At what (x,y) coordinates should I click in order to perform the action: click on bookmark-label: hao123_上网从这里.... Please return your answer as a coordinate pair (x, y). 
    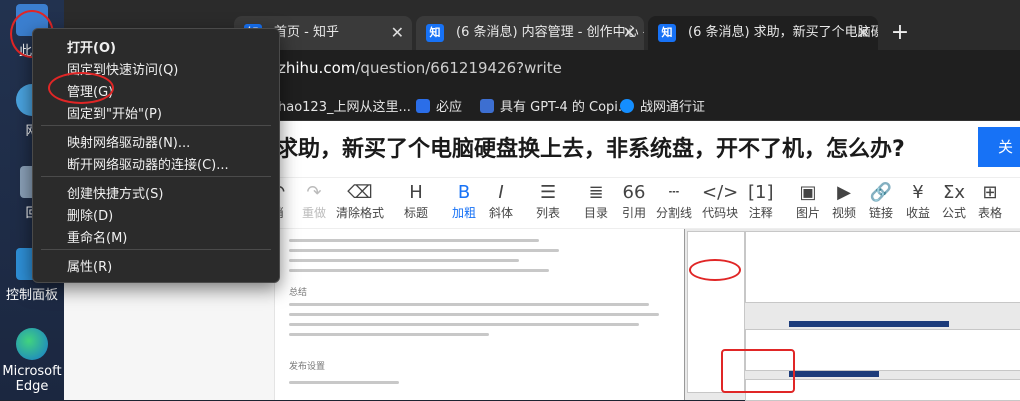
    Looking at the image, I should click on (344, 107).